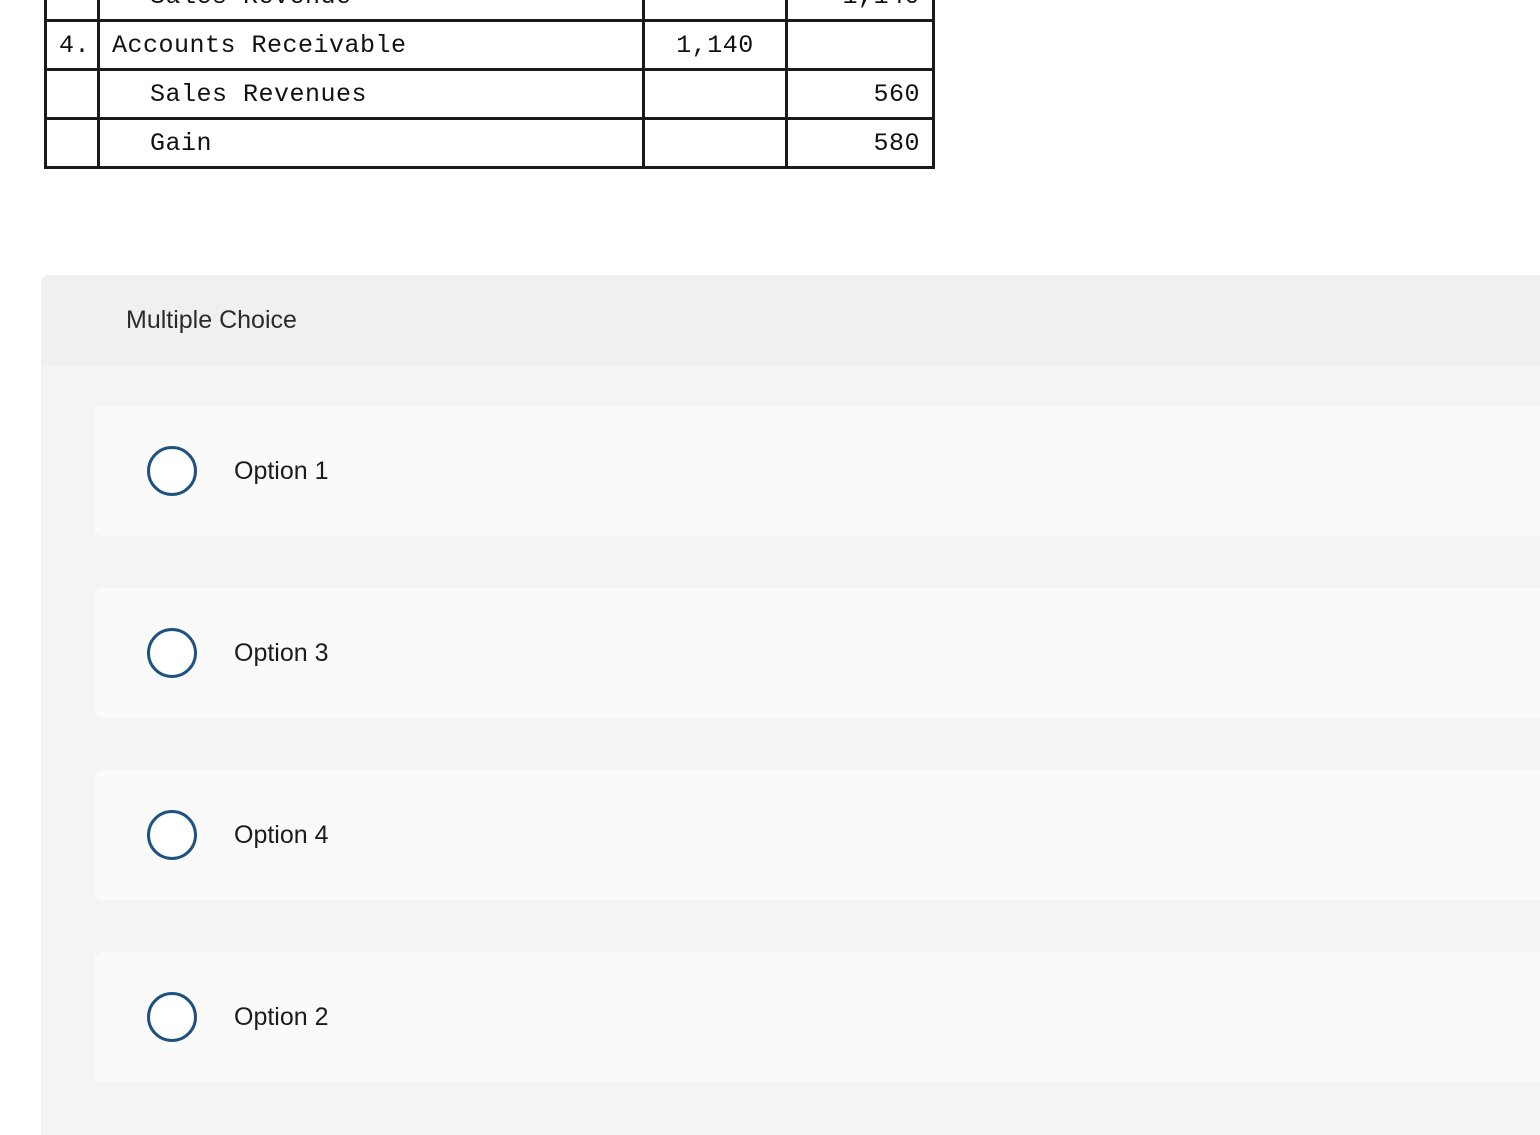  I want to click on table-row: Gain 580, so click(489, 143).